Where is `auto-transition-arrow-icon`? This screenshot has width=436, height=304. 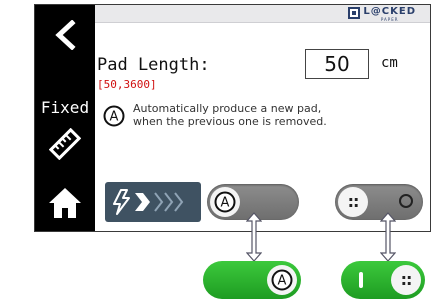 auto-transition-arrow-icon is located at coordinates (254, 237).